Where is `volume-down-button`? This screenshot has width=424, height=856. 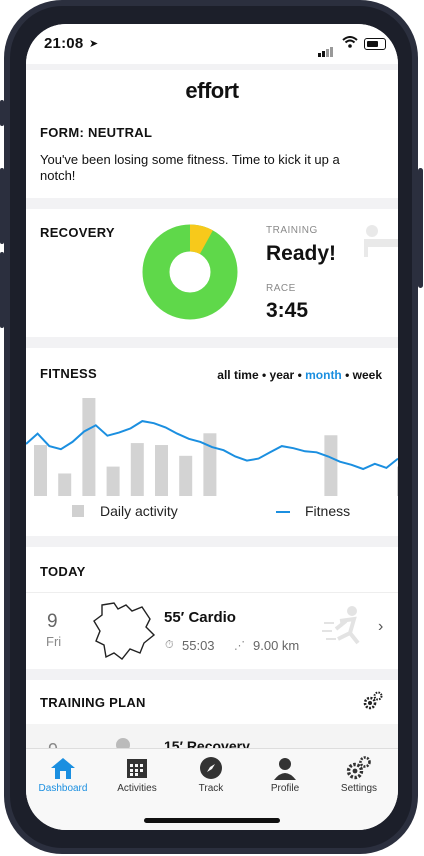 volume-down-button is located at coordinates (2, 290).